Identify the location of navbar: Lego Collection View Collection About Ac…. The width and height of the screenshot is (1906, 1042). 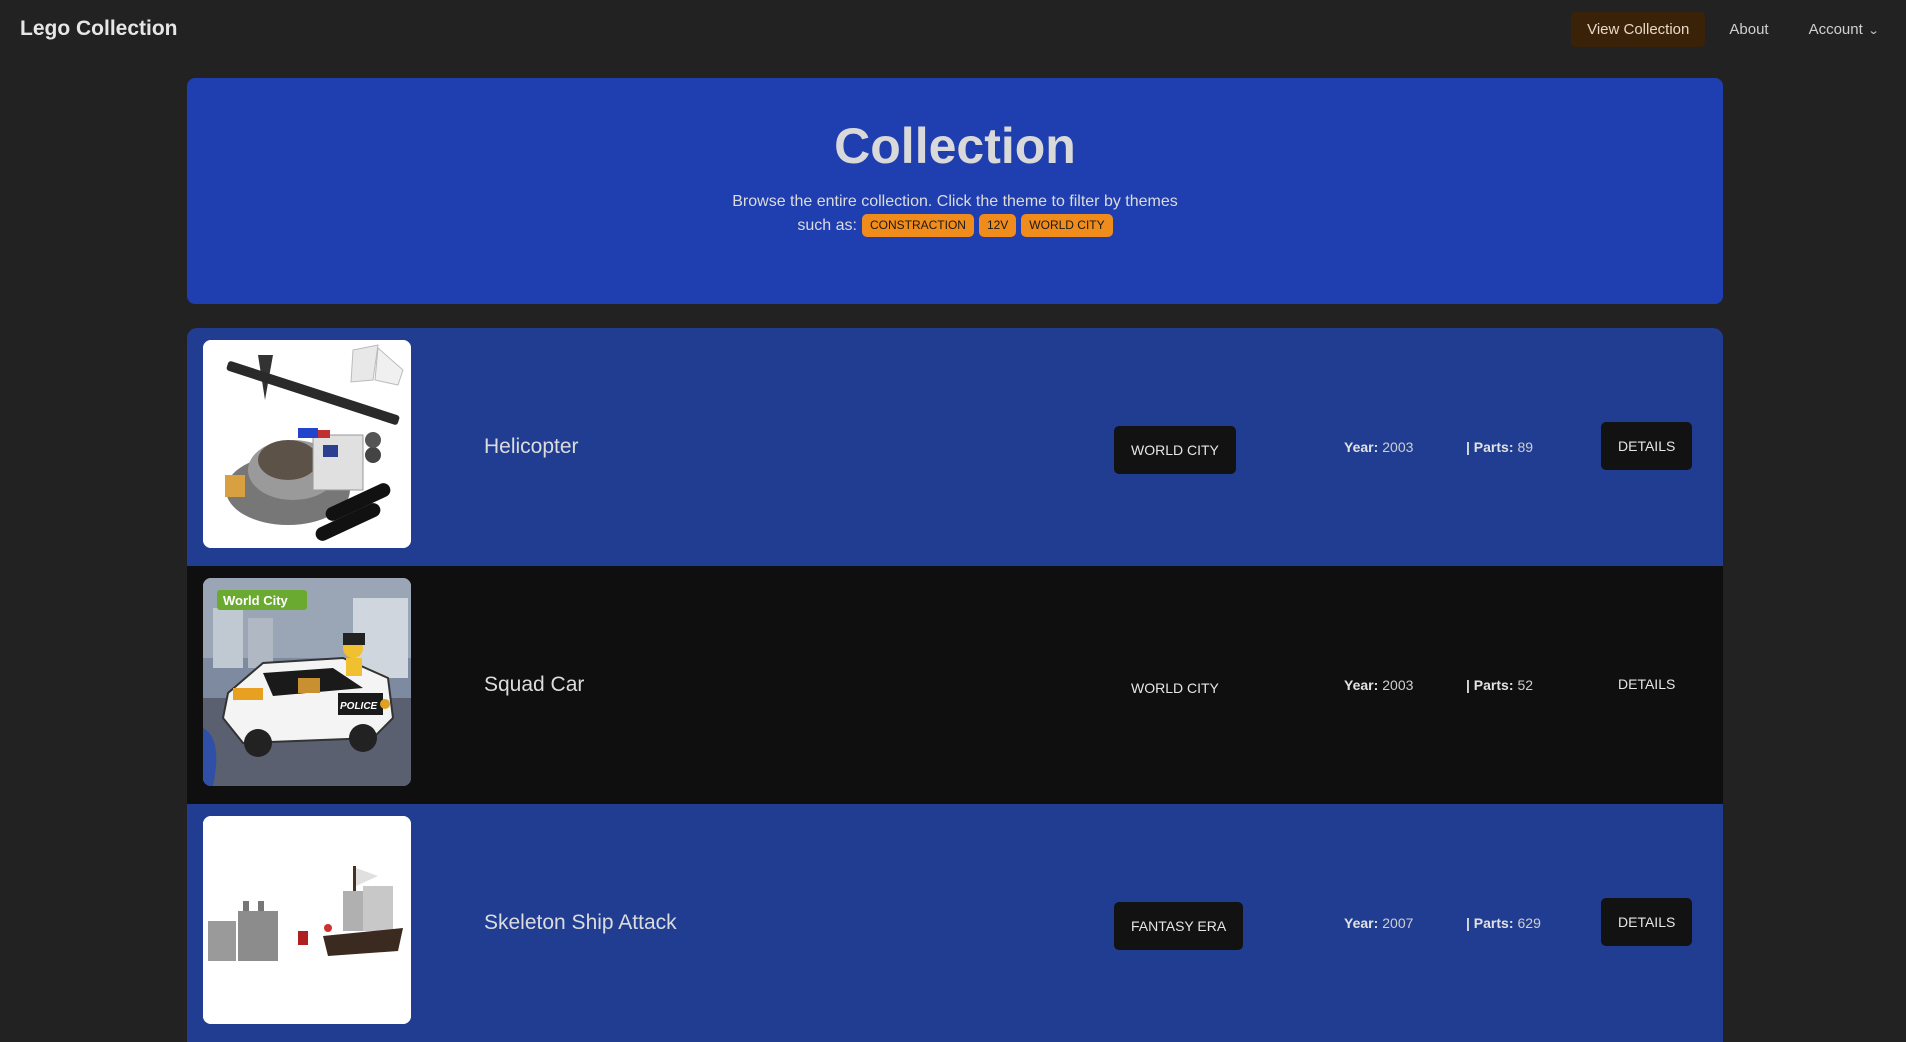
(953, 29).